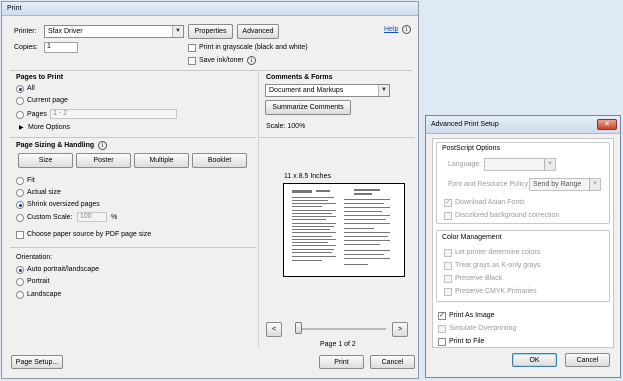 Image resolution: width=623 pixels, height=381 pixels. I want to click on pages-range-input: 1 - 2, so click(113, 114).